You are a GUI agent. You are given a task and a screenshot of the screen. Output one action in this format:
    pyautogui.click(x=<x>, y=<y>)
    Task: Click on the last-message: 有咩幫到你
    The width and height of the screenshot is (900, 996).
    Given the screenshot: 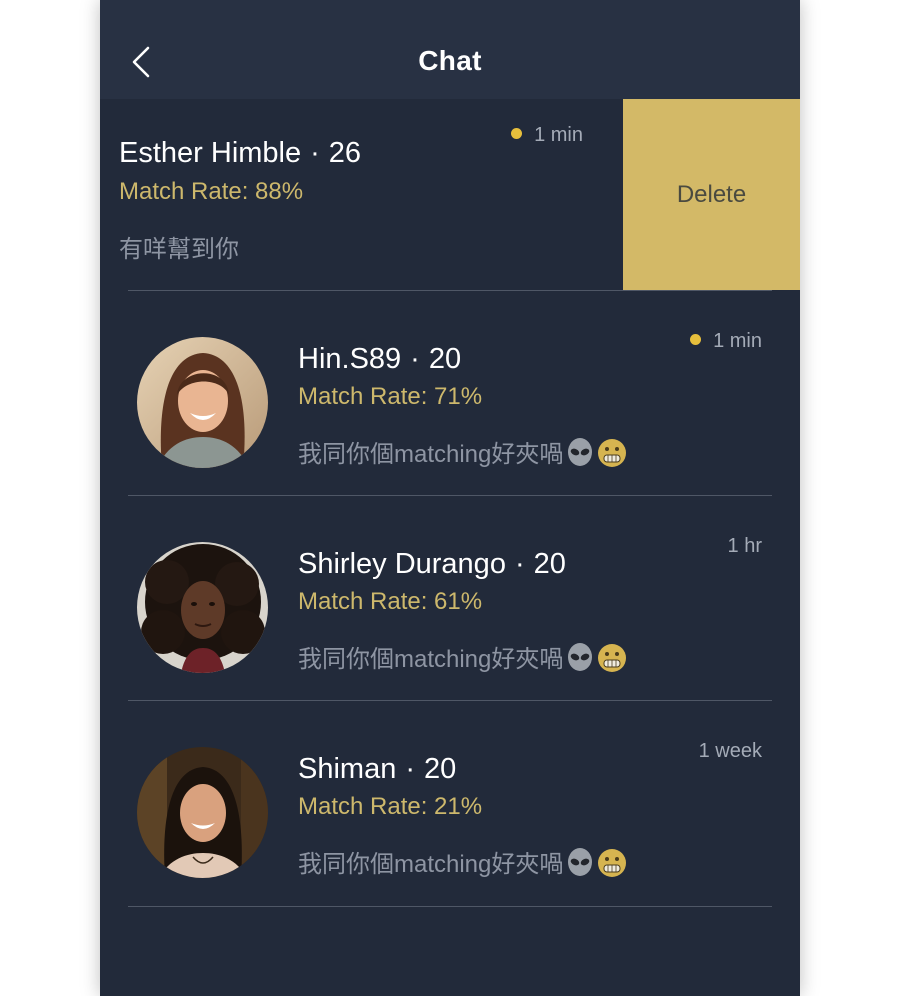 What is the action you would take?
    pyautogui.click(x=179, y=249)
    